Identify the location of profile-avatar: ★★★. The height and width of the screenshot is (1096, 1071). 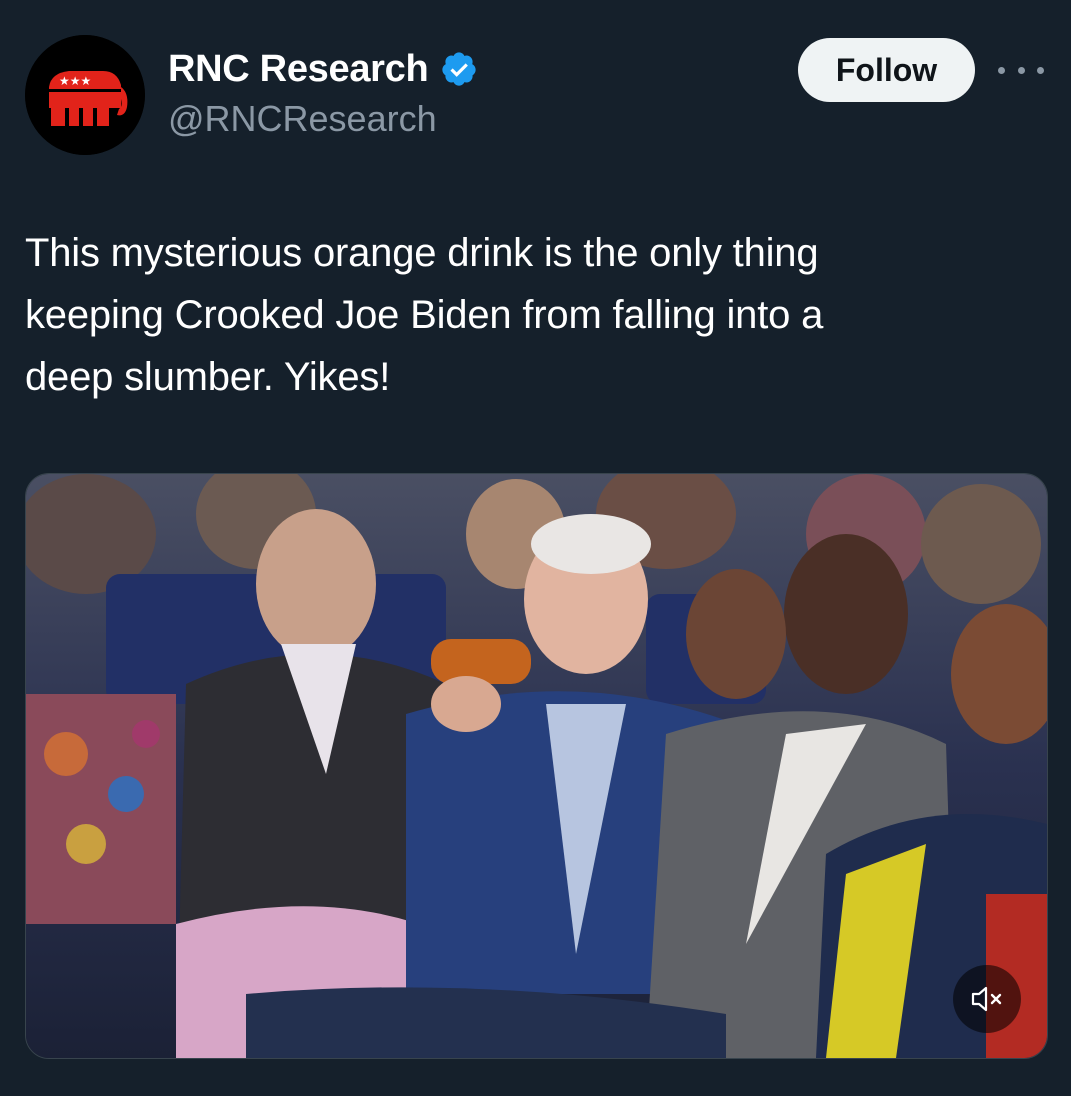
(85, 95).